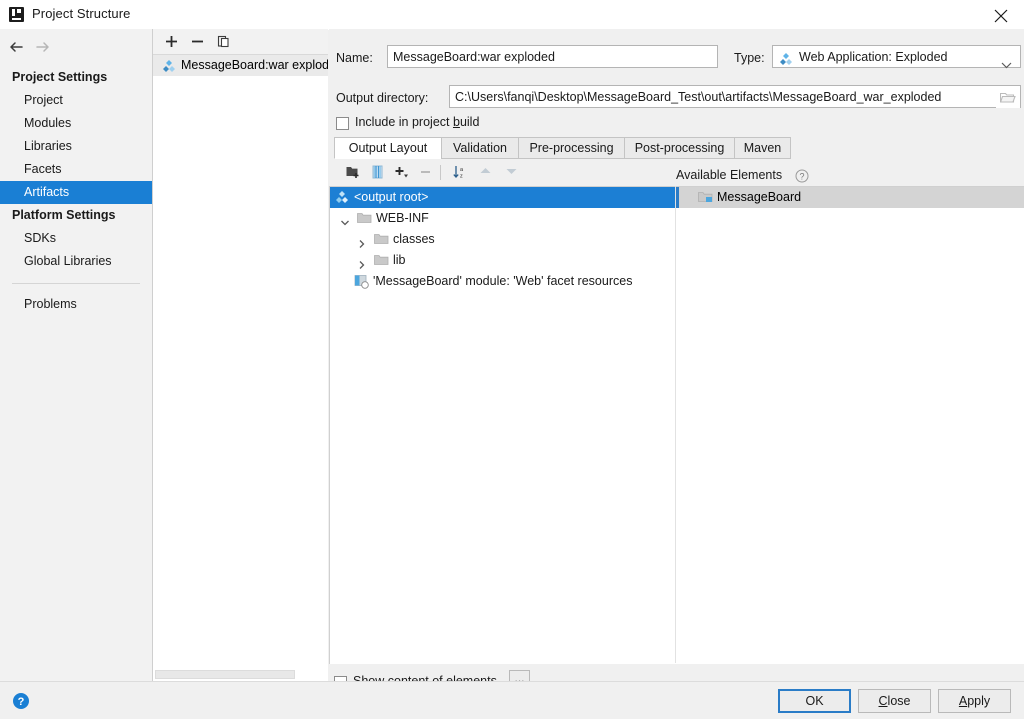 The height and width of the screenshot is (719, 1024). Describe the element at coordinates (45, 48) in the screenshot. I see `forward-arrow-icon` at that location.